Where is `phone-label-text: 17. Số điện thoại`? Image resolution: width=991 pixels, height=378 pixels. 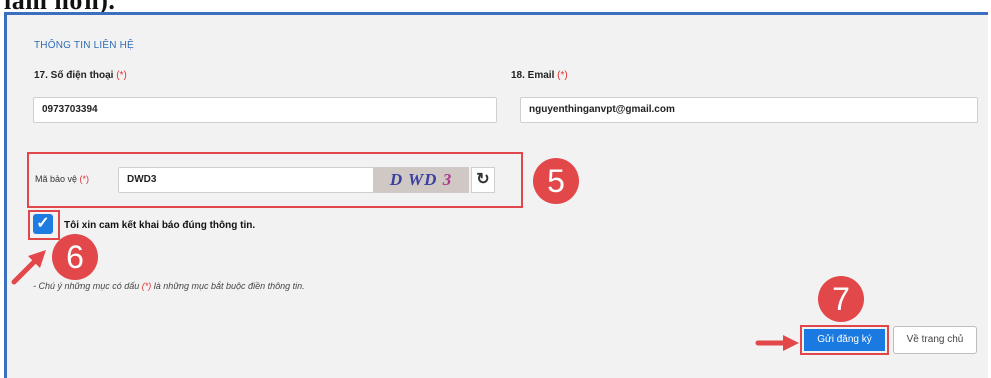
phone-label-text: 17. Số điện thoại is located at coordinates (74, 75).